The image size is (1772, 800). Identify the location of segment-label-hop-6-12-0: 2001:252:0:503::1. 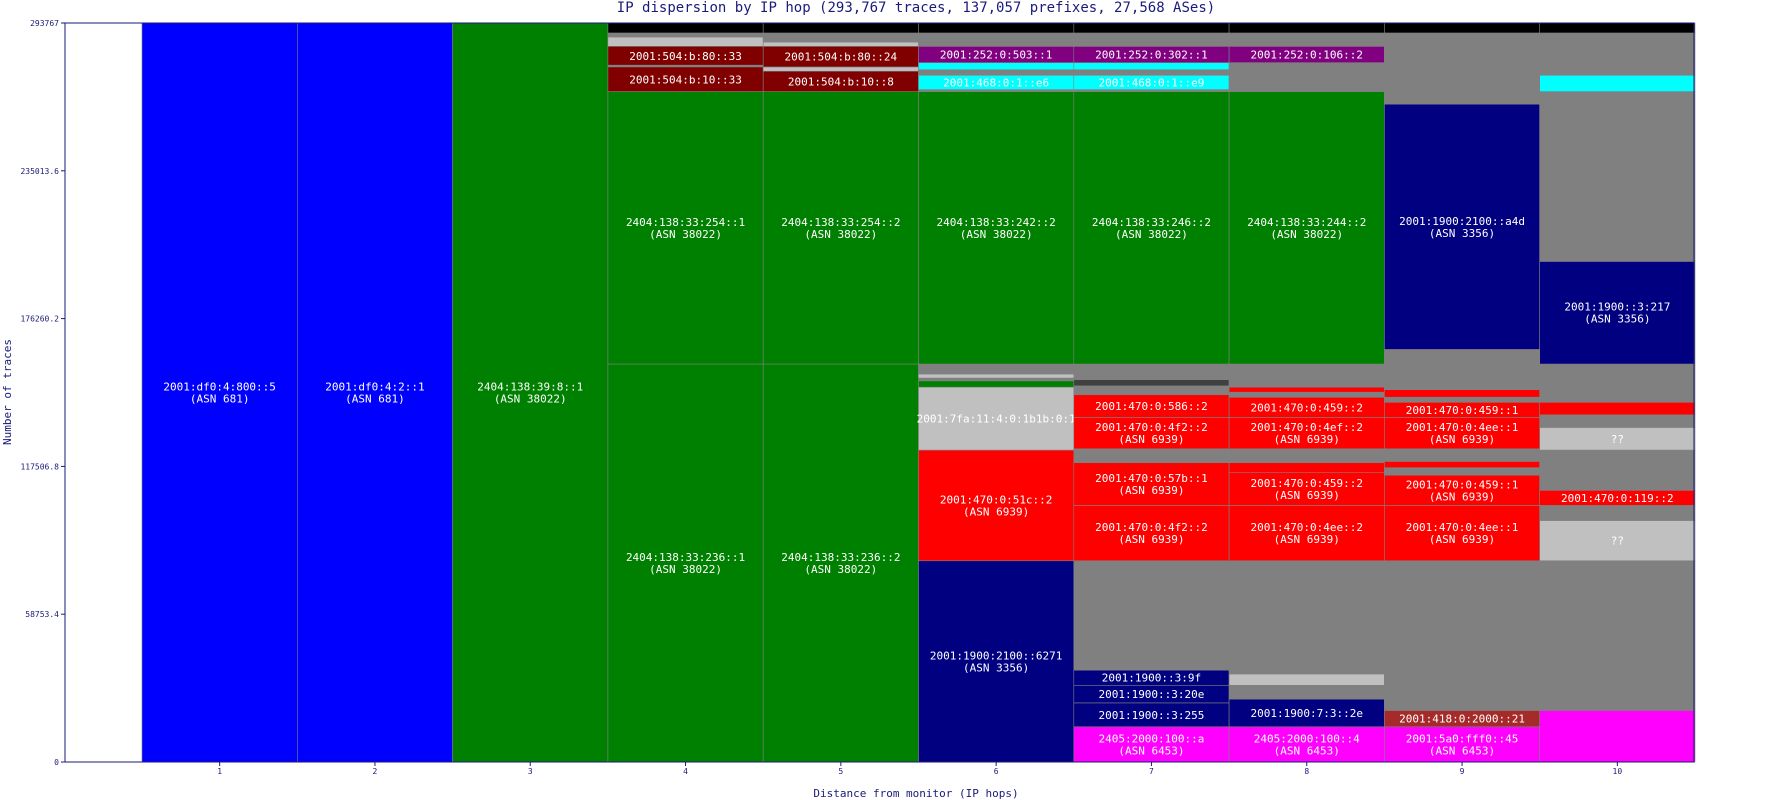
(996, 54).